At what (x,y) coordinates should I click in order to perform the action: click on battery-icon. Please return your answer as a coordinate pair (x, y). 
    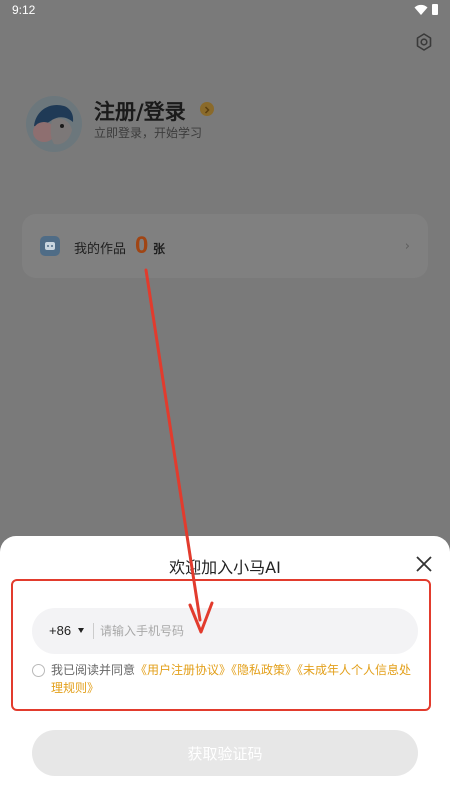
    Looking at the image, I should click on (435, 9).